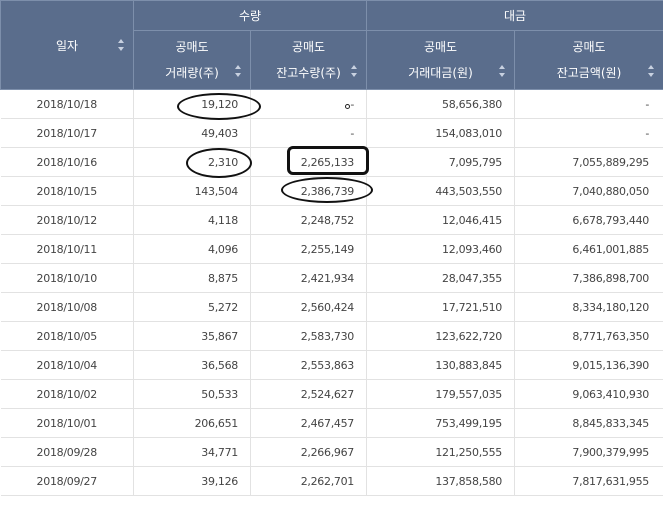  What do you see at coordinates (588, 60) in the screenshot?
I see `column-header-short-balance-amount: 공매도 잔고금액(원)` at bounding box center [588, 60].